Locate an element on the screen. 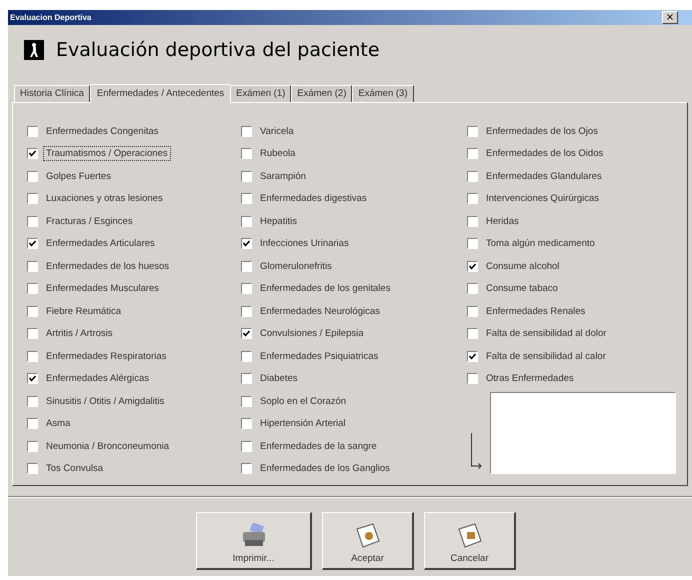 The image size is (692, 580). checkbox-label: Enfermedades de la sangre is located at coordinates (318, 446).